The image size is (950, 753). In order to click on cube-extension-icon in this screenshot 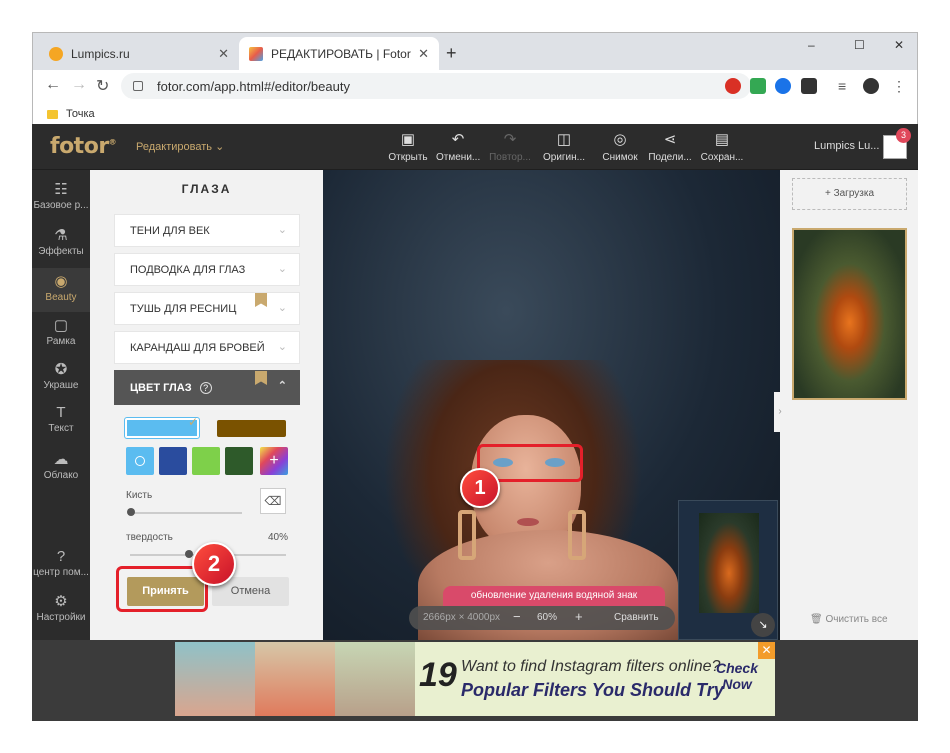, I will do `click(809, 86)`.